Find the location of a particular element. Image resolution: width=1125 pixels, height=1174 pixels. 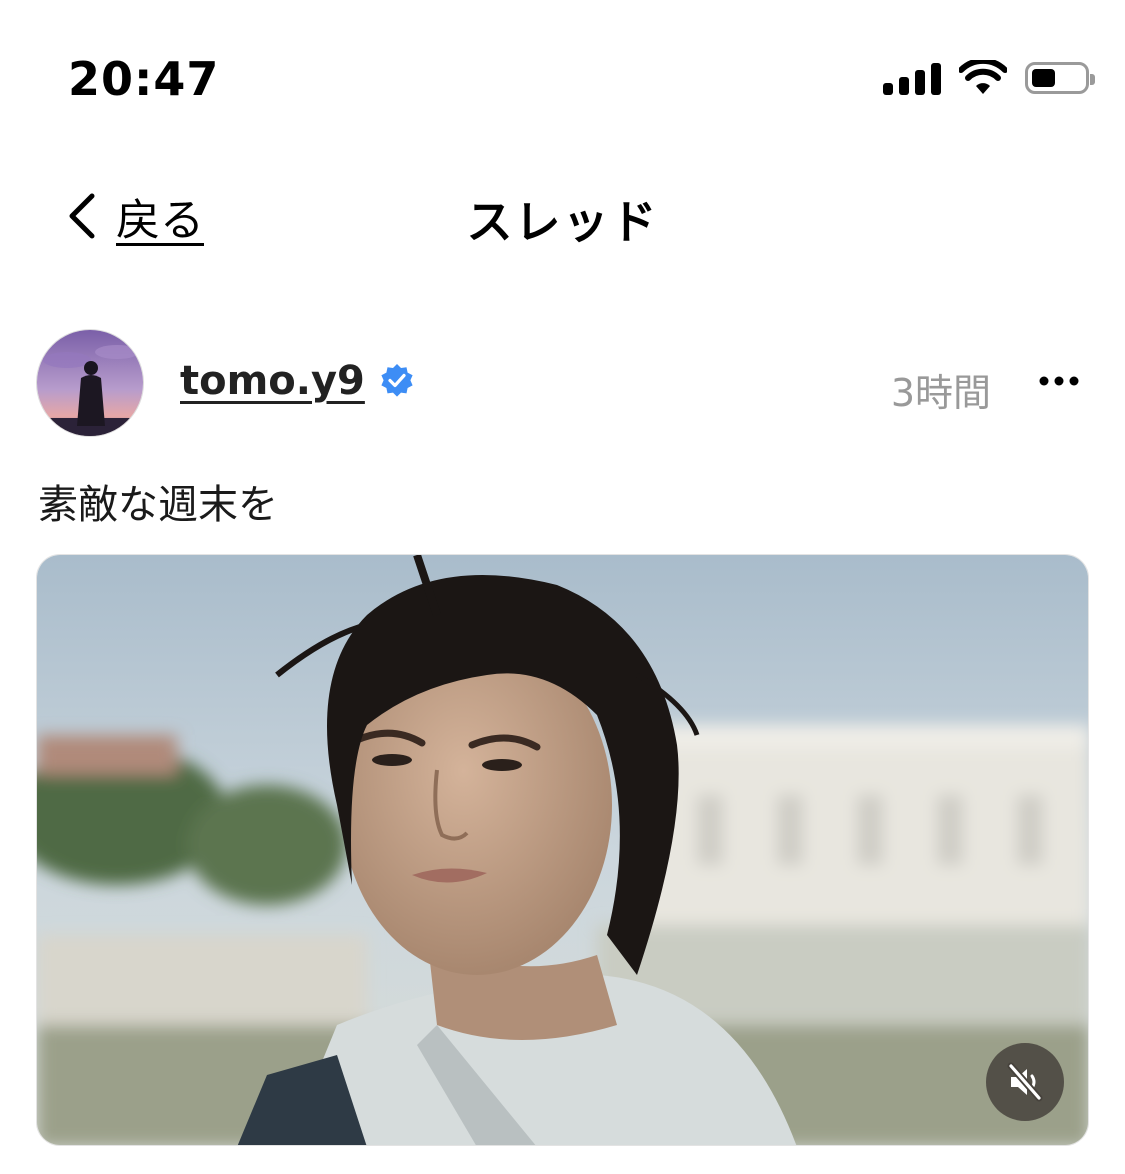

username-link: tomo.y9 is located at coordinates (272, 381).